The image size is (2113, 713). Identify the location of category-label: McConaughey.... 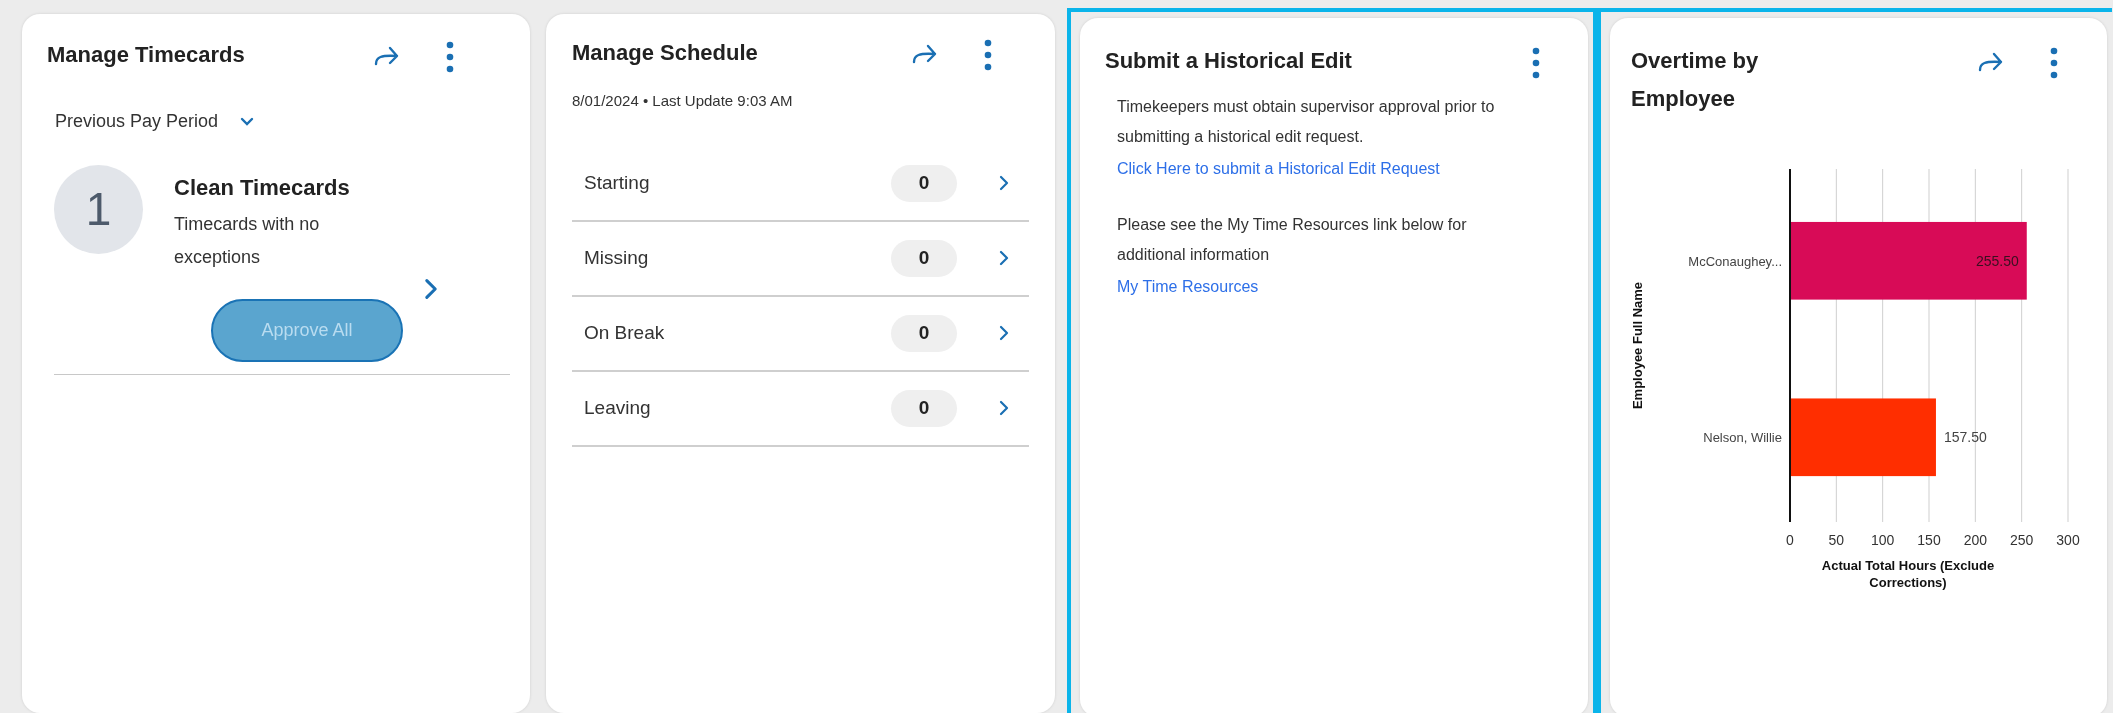
(1735, 261).